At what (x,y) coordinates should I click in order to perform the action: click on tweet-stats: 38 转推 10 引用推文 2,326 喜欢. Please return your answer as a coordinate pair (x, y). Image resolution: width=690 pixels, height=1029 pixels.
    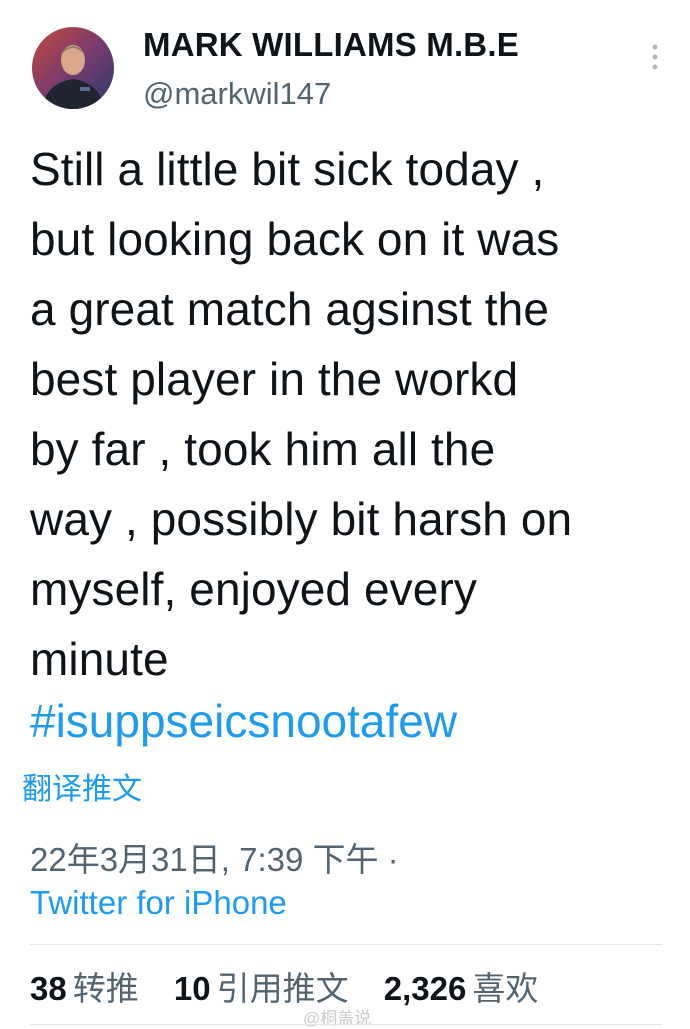
    Looking at the image, I should click on (297, 986).